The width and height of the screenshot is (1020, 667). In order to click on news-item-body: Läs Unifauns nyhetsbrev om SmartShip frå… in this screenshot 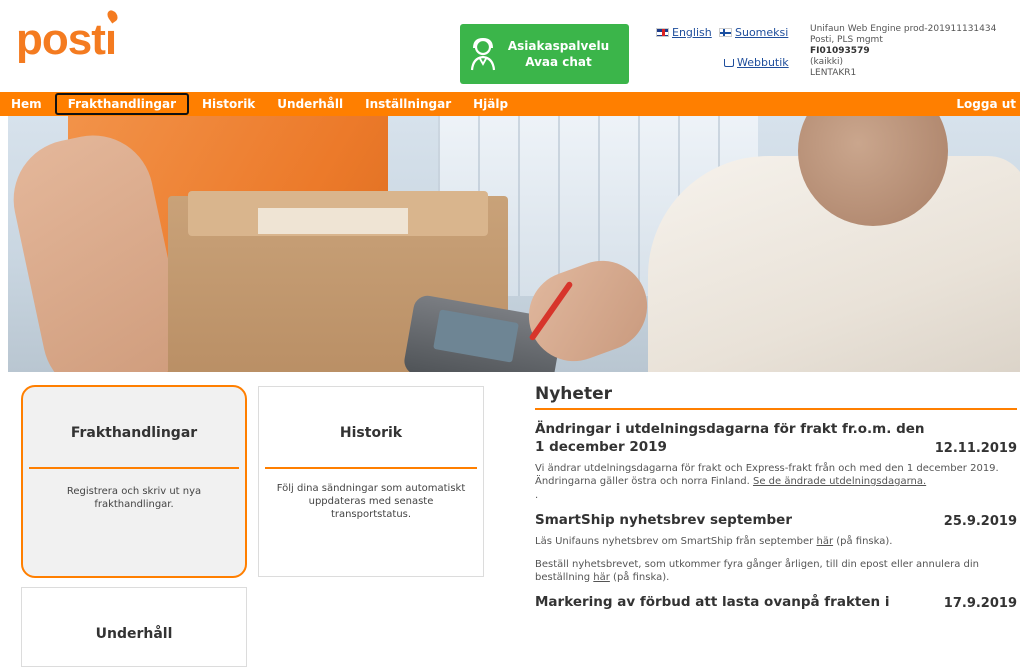, I will do `click(776, 541)`.